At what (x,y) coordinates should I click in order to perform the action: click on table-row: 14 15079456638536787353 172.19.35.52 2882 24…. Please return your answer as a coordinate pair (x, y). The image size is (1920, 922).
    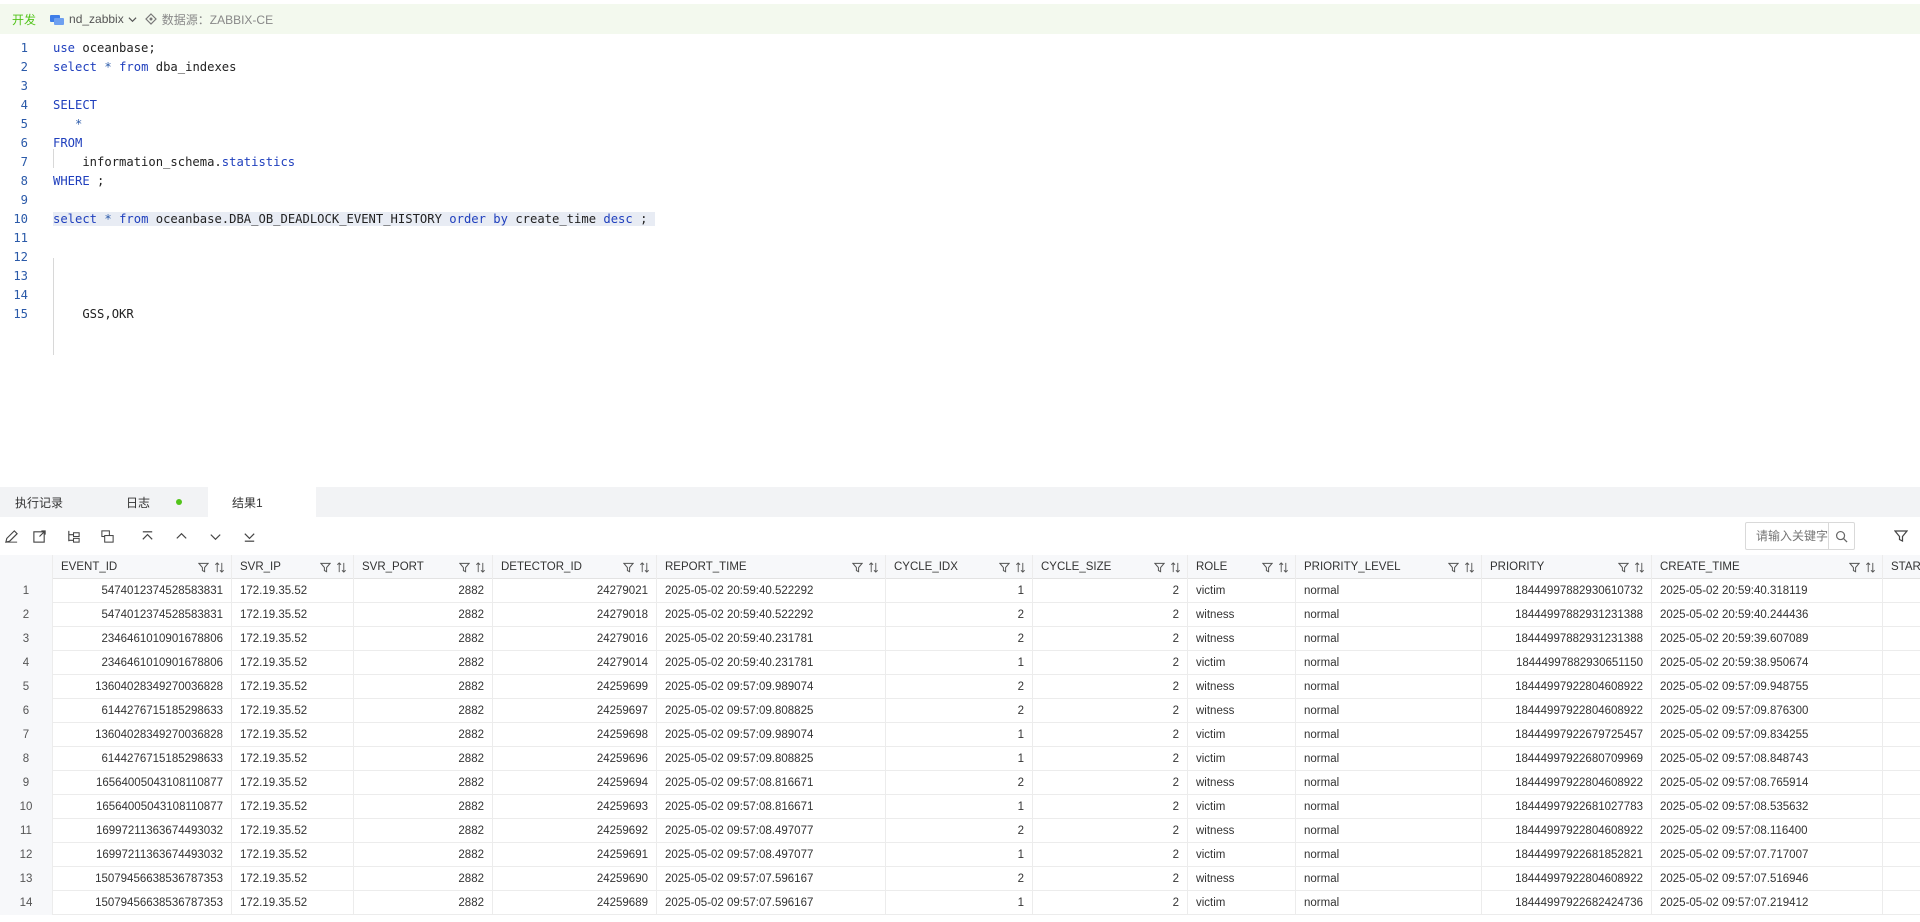
    Looking at the image, I should click on (960, 903).